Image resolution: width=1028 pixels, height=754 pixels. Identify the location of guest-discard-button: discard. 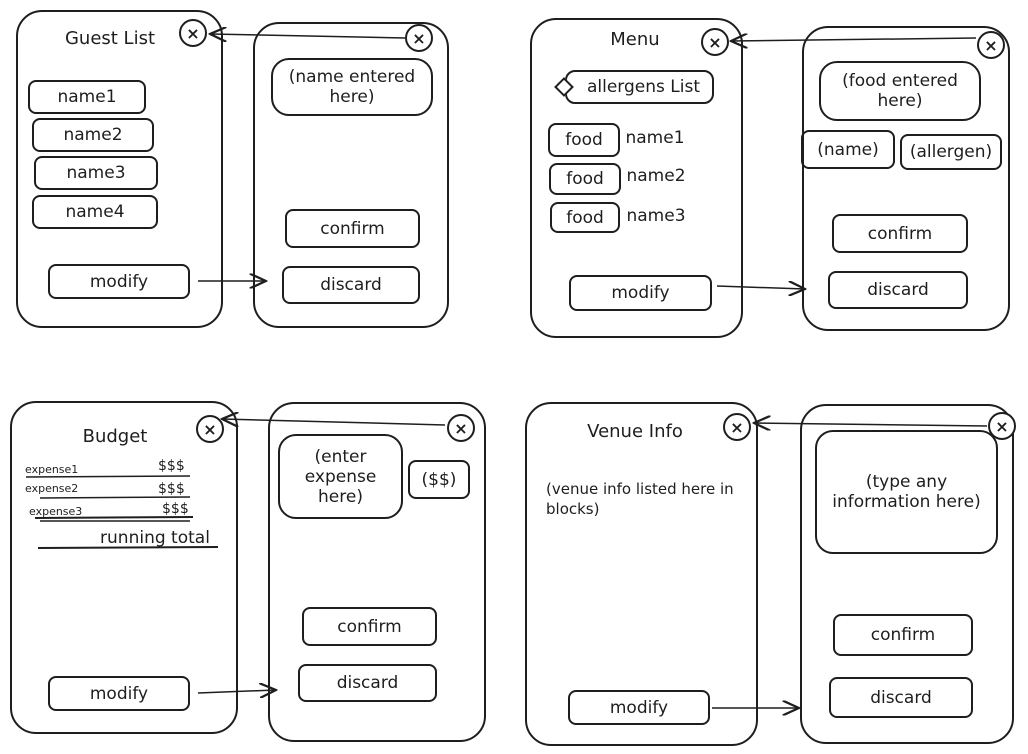
(351, 285).